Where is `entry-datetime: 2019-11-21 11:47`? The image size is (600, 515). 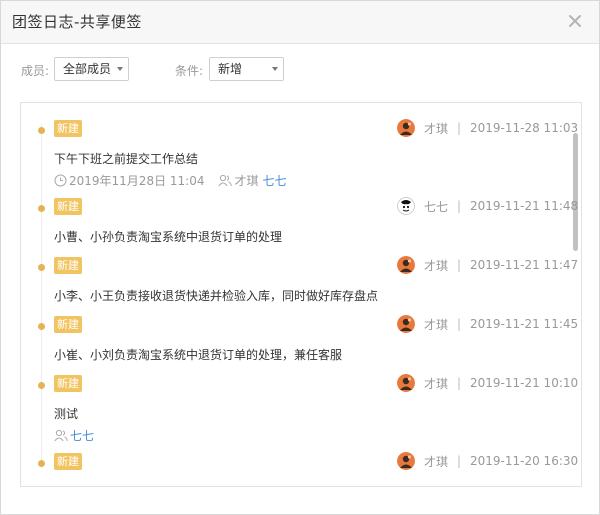 entry-datetime: 2019-11-21 11:47 is located at coordinates (524, 265).